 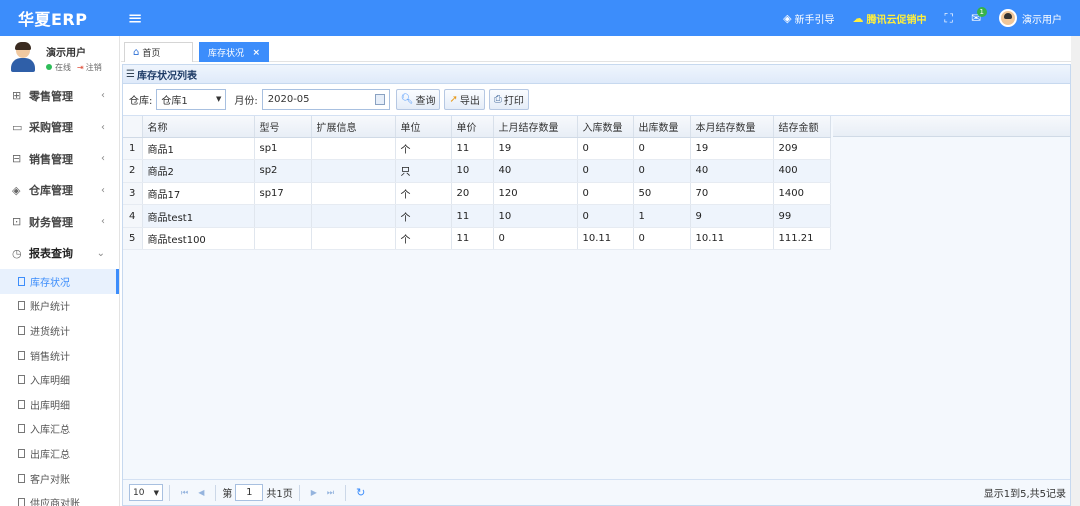 I want to click on table-row: 3 商品17 sp17 个 20 120 0 50 70 1400, so click(x=477, y=194).